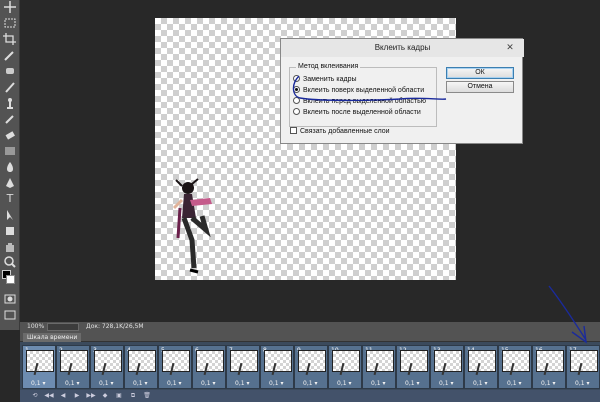  What do you see at coordinates (105, 396) in the screenshot?
I see `timeline-control-button: ◆` at bounding box center [105, 396].